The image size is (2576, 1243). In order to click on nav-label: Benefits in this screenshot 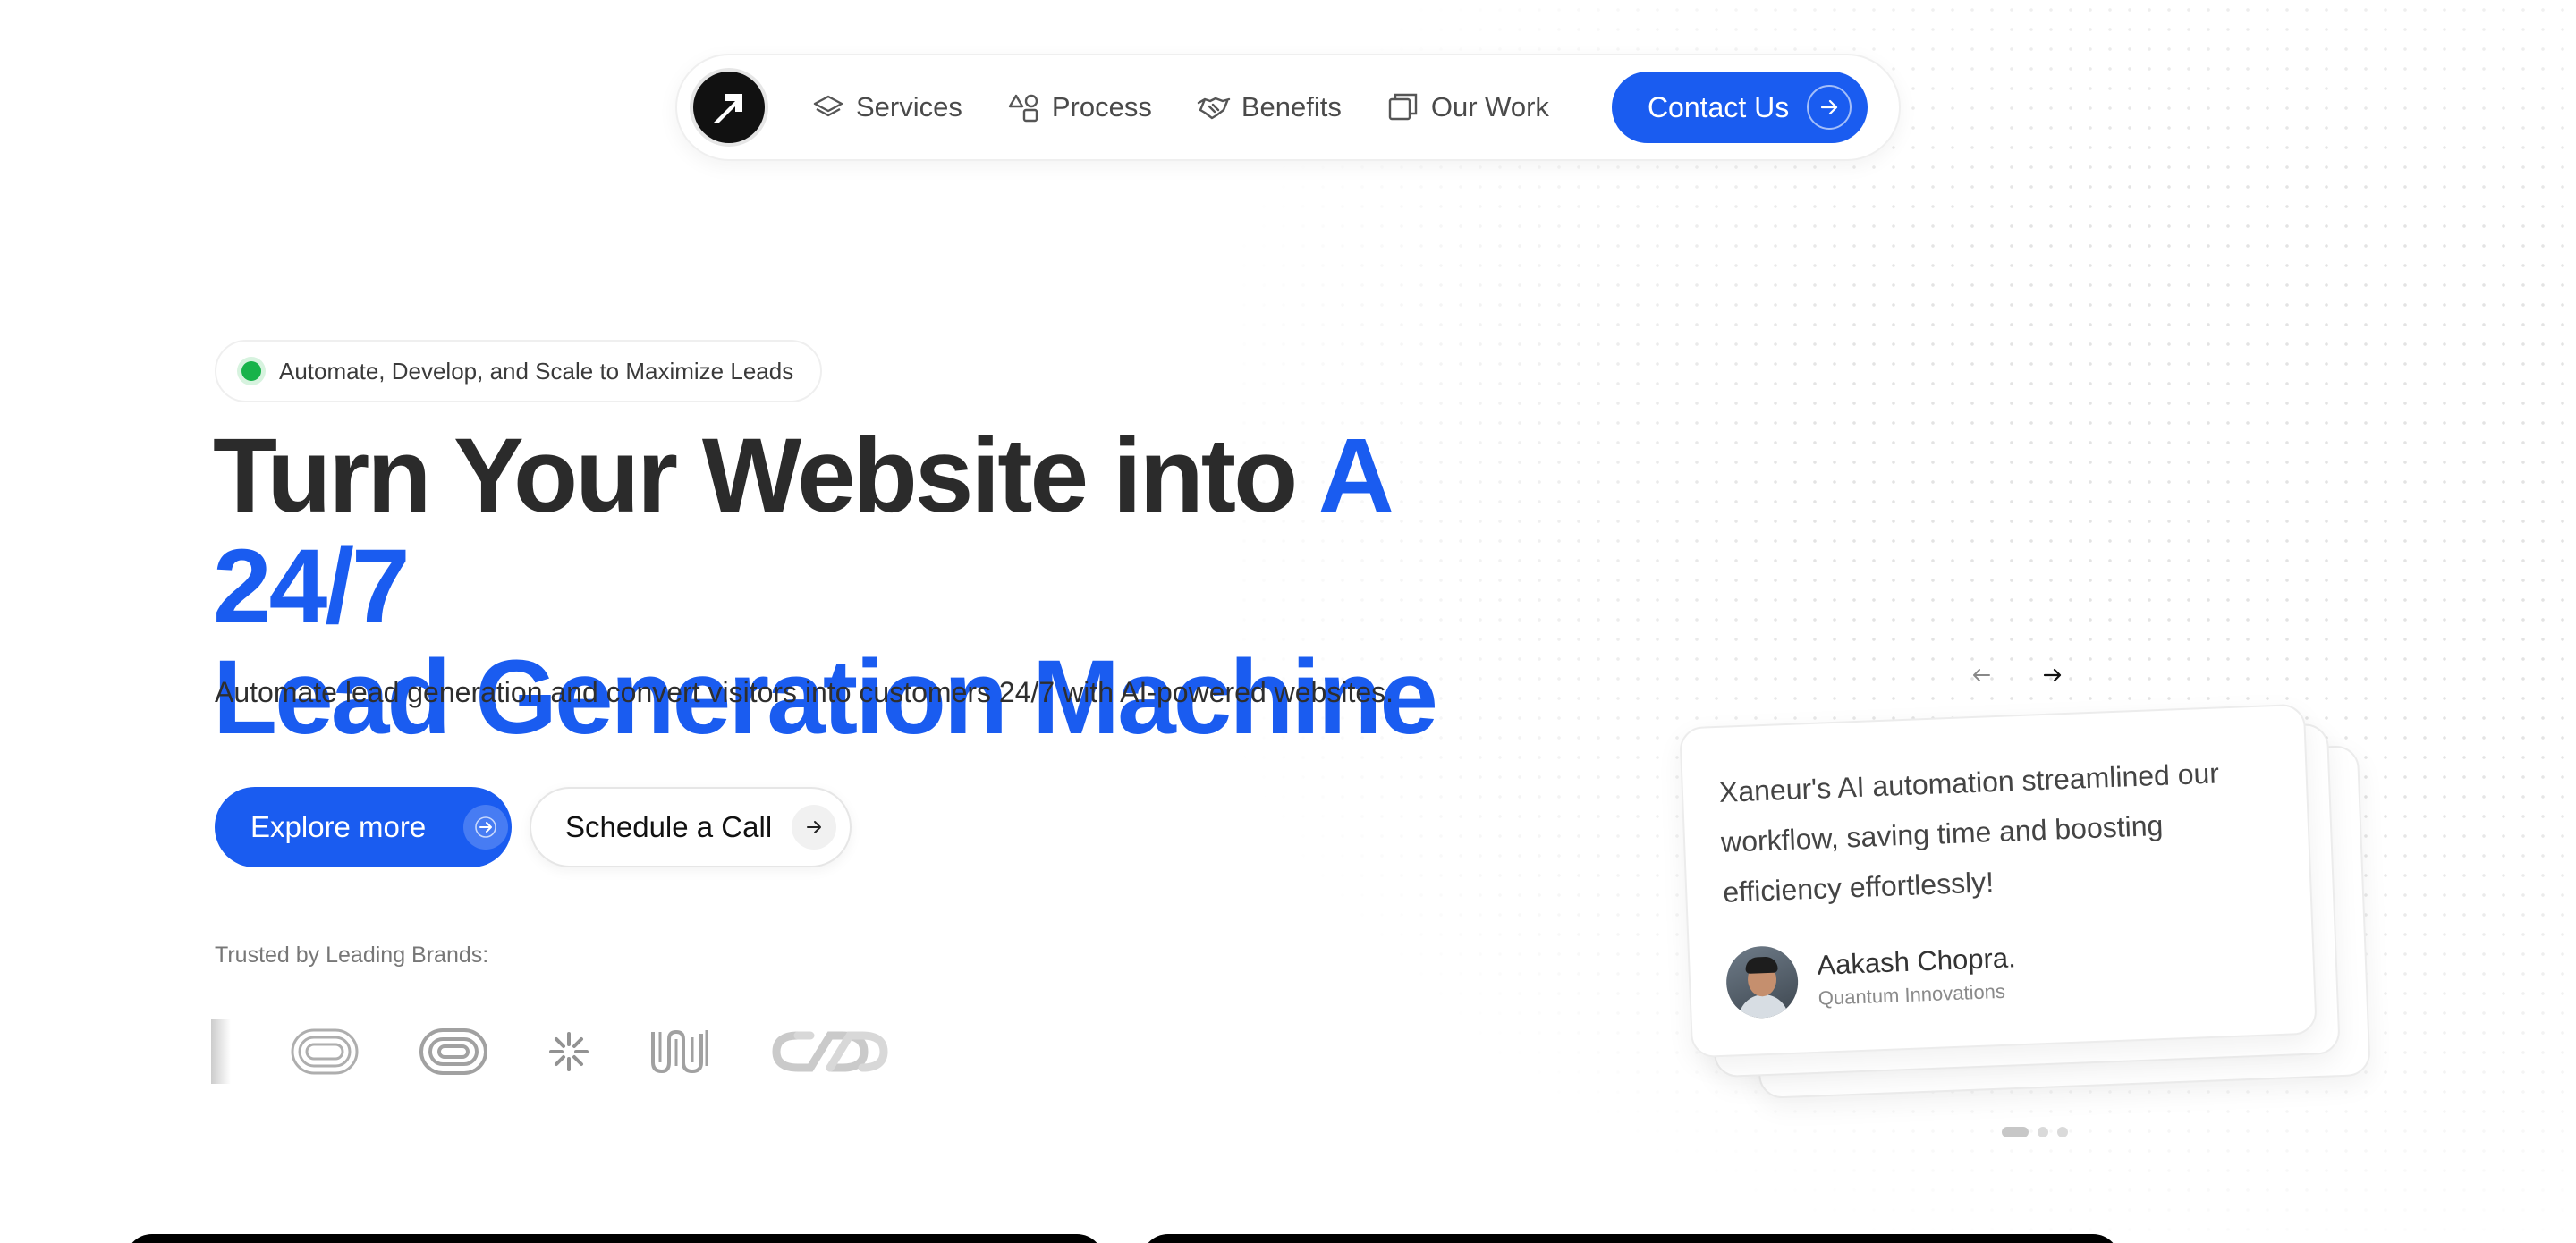, I will do `click(1291, 107)`.